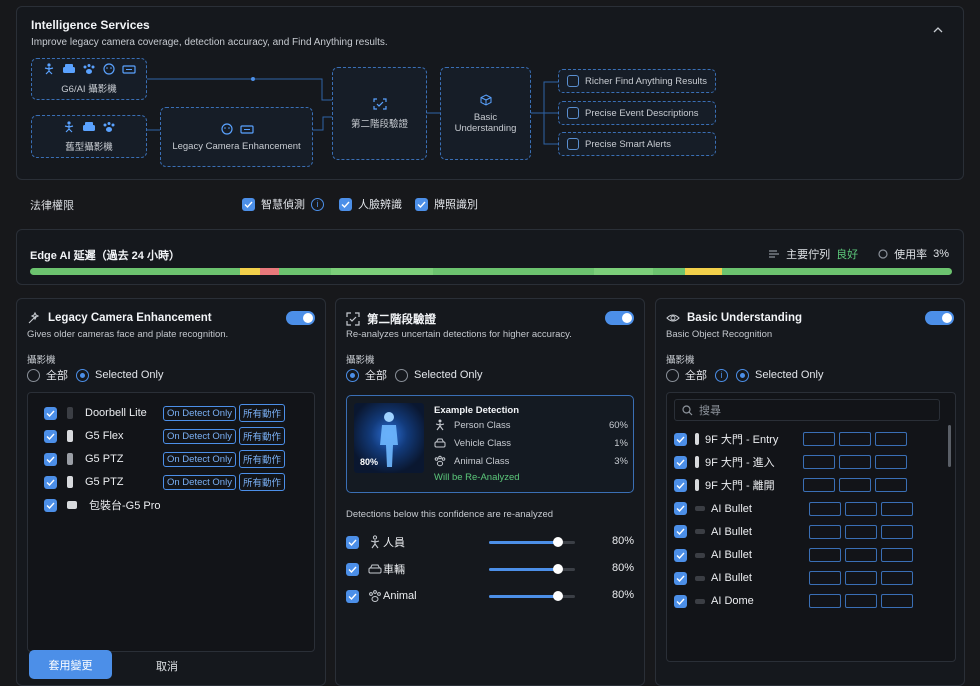 The image size is (980, 686). What do you see at coordinates (360, 360) in the screenshot?
I see `camera-label: 攝影機` at bounding box center [360, 360].